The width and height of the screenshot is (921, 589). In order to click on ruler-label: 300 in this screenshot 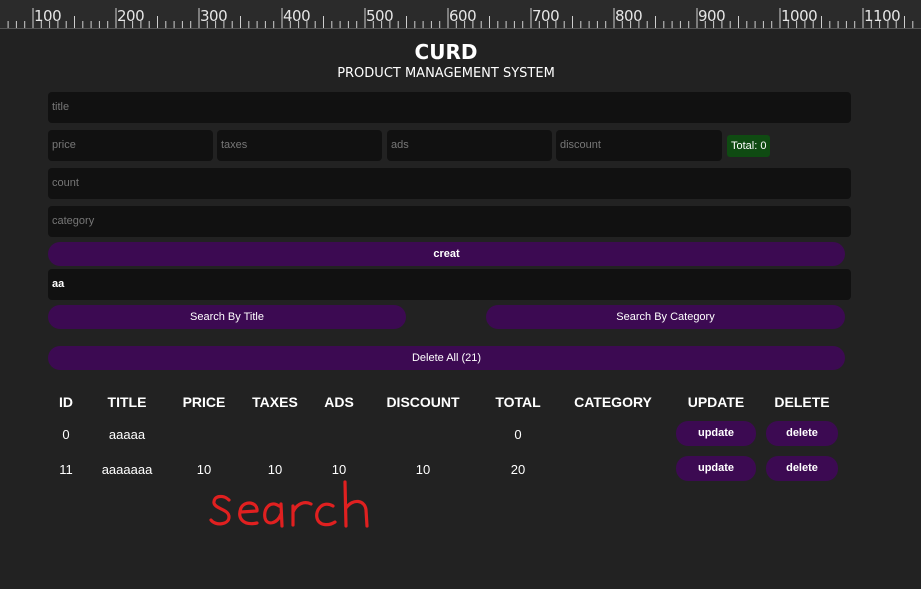, I will do `click(214, 16)`.